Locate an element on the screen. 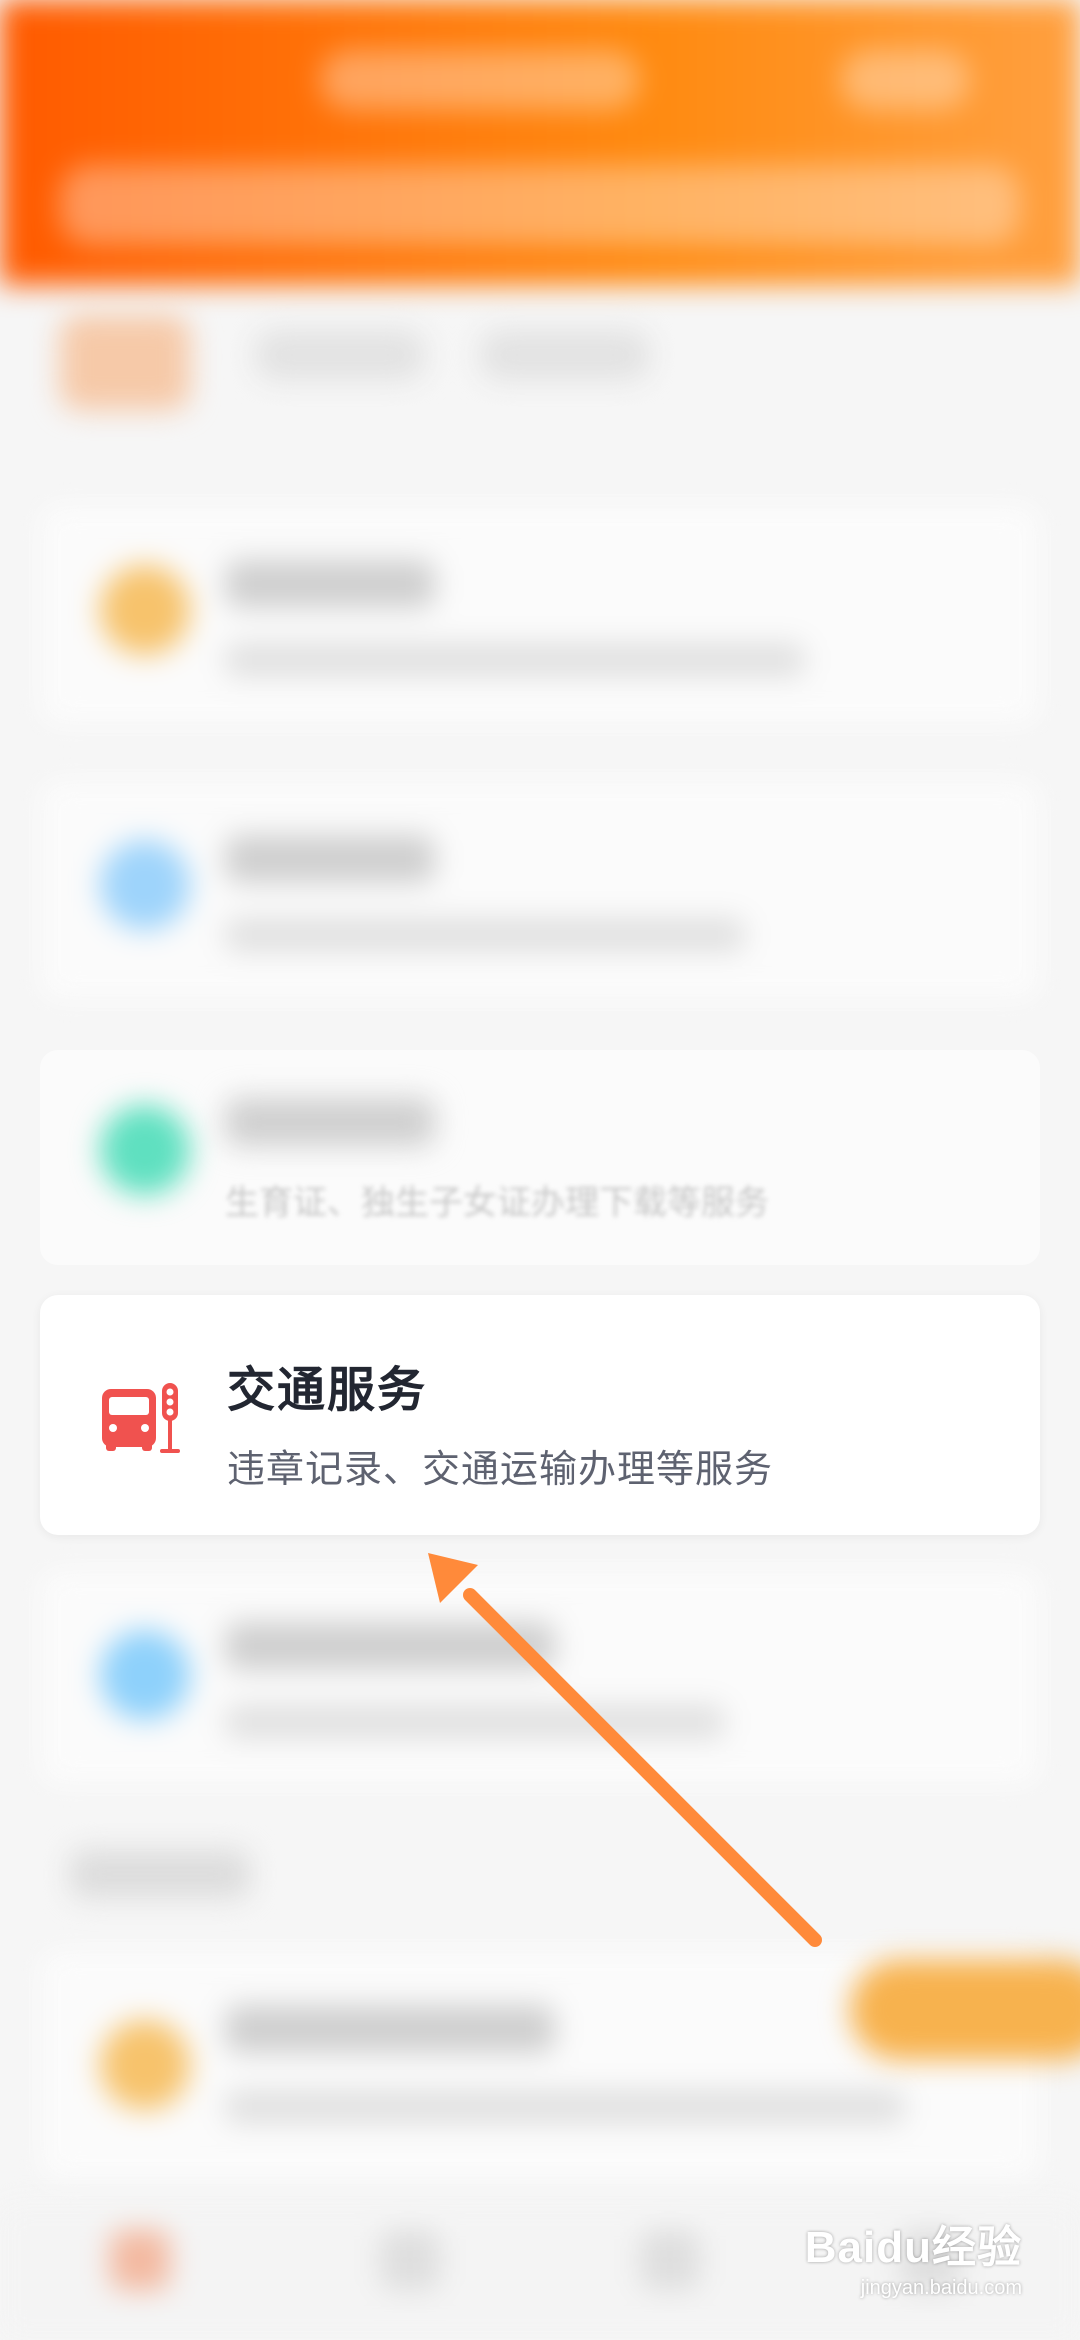 The width and height of the screenshot is (1080, 2340). search-bar is located at coordinates (540, 205).